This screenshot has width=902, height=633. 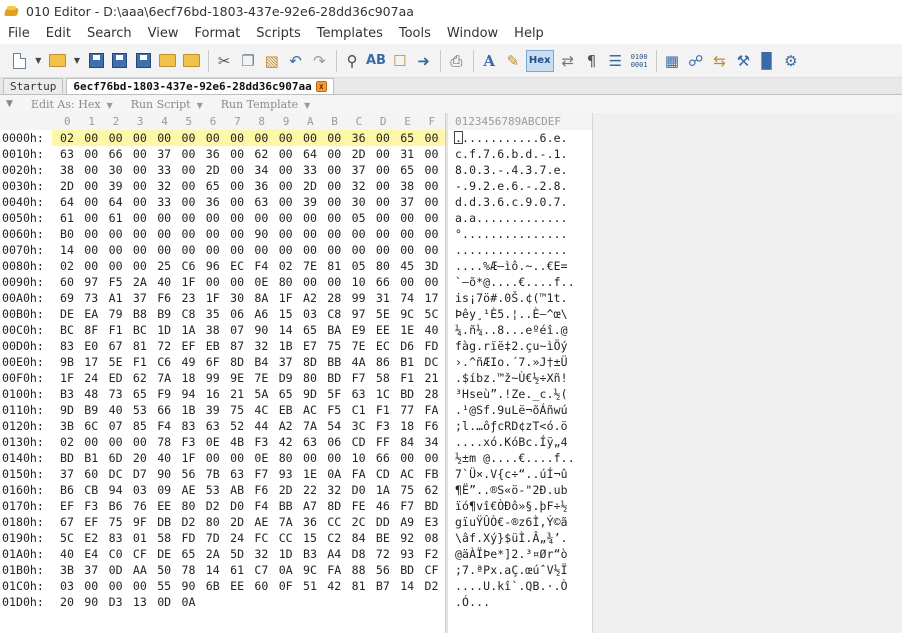 I want to click on hex-byte: BB, so click(x=334, y=362).